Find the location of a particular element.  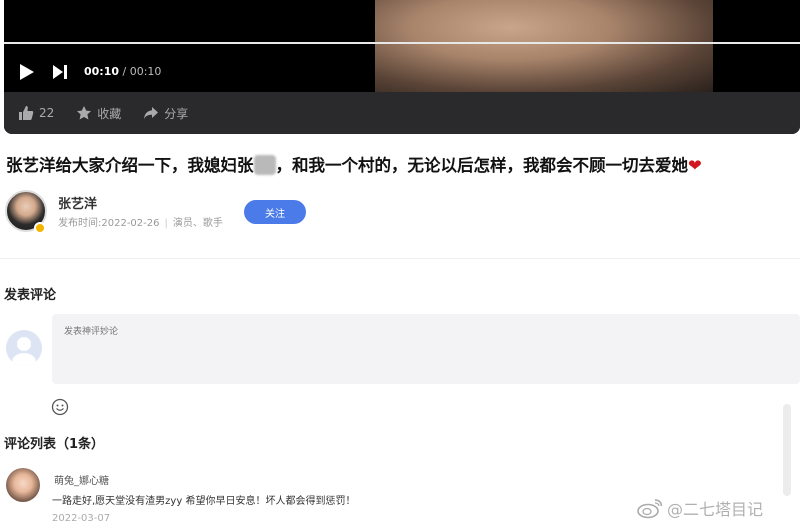

video-thumbnail is located at coordinates (544, 46).